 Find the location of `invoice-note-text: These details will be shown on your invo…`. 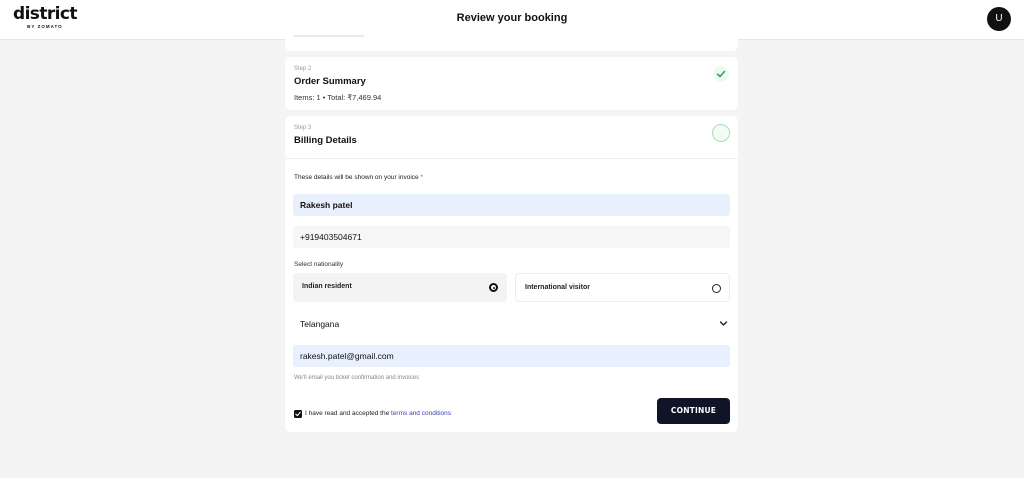

invoice-note-text: These details will be shown on your invo… is located at coordinates (356, 177).